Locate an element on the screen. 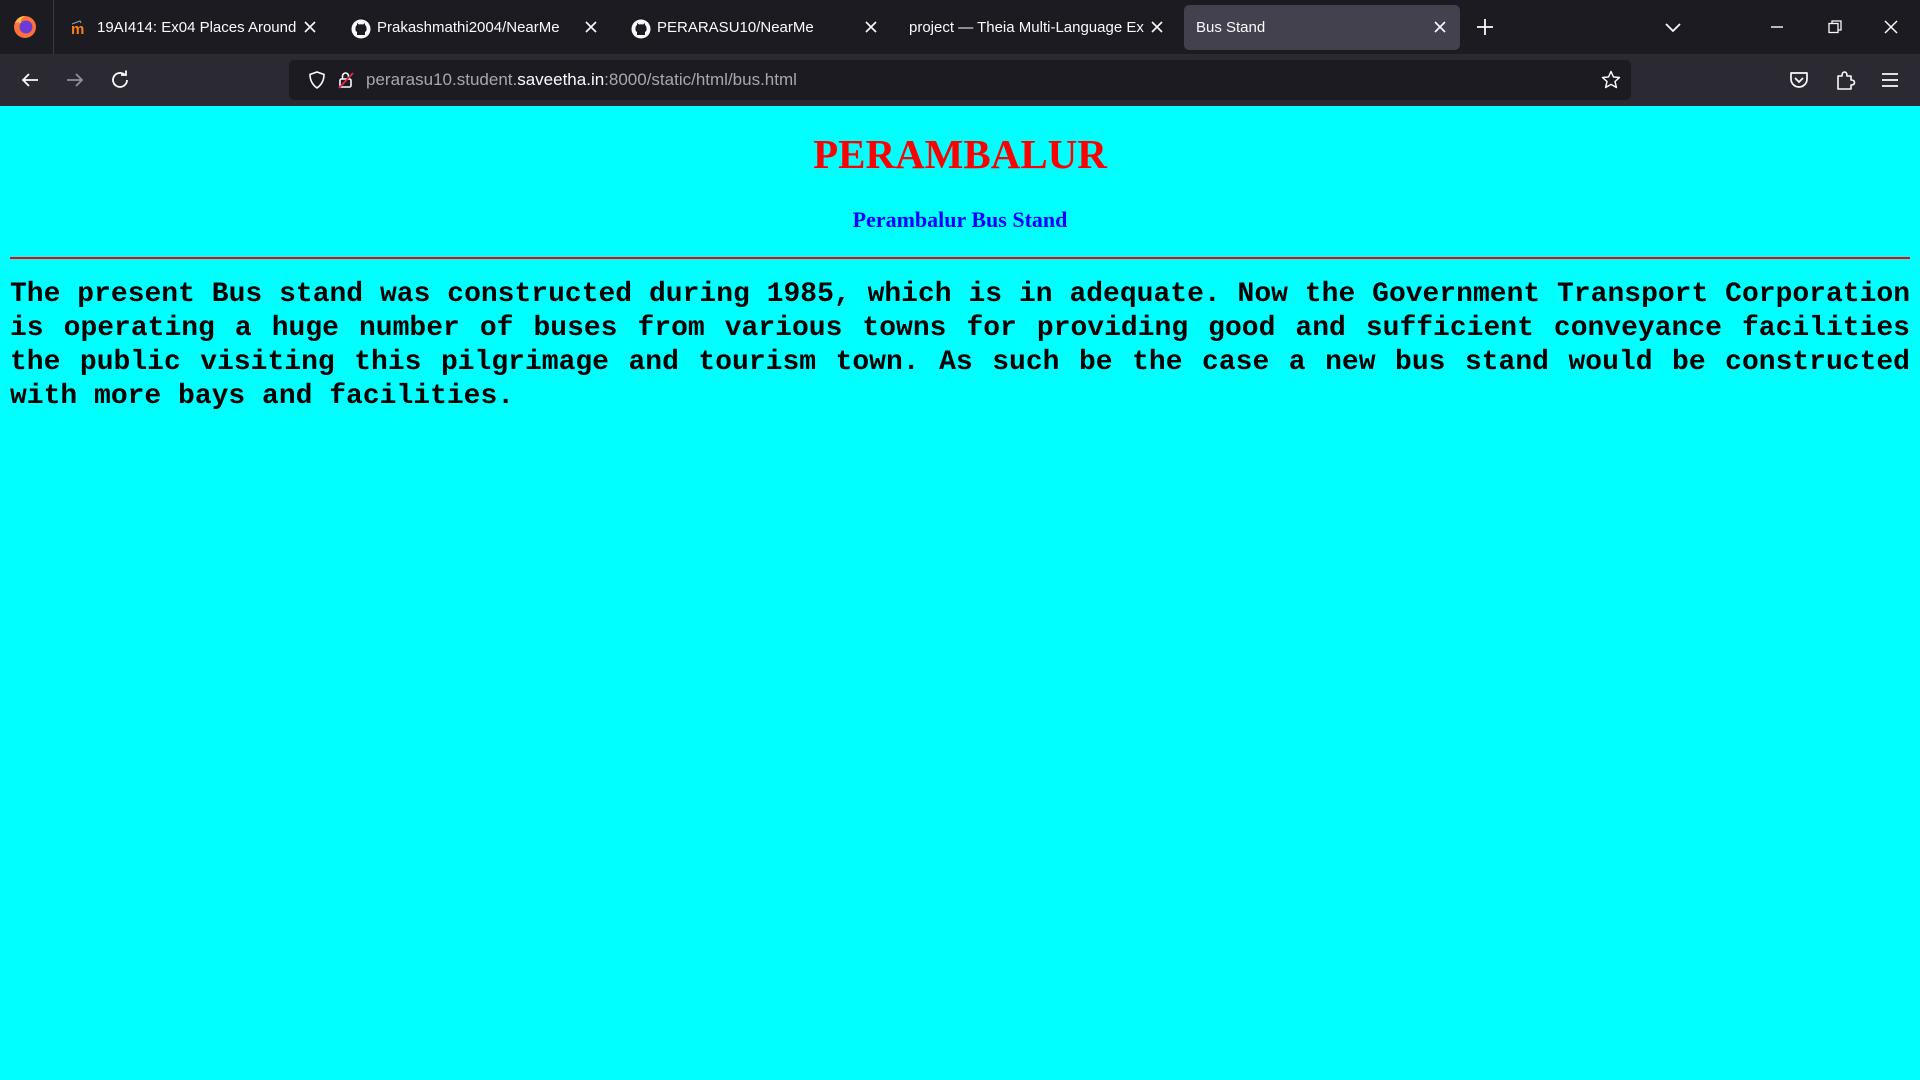 This screenshot has width=1920, height=1080. tab-title: Bus Stand is located at coordinates (1231, 27).